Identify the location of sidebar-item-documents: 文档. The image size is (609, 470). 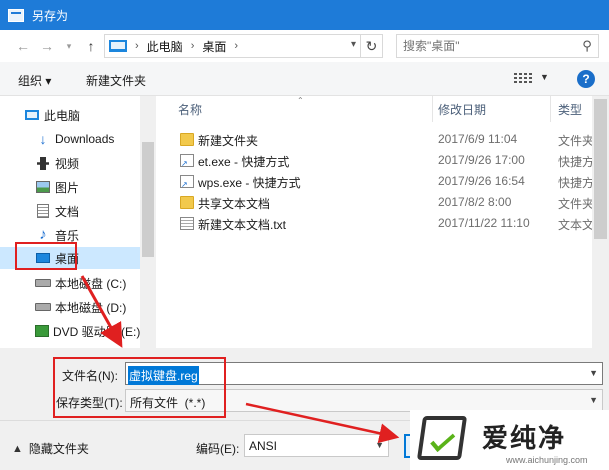
(70, 211).